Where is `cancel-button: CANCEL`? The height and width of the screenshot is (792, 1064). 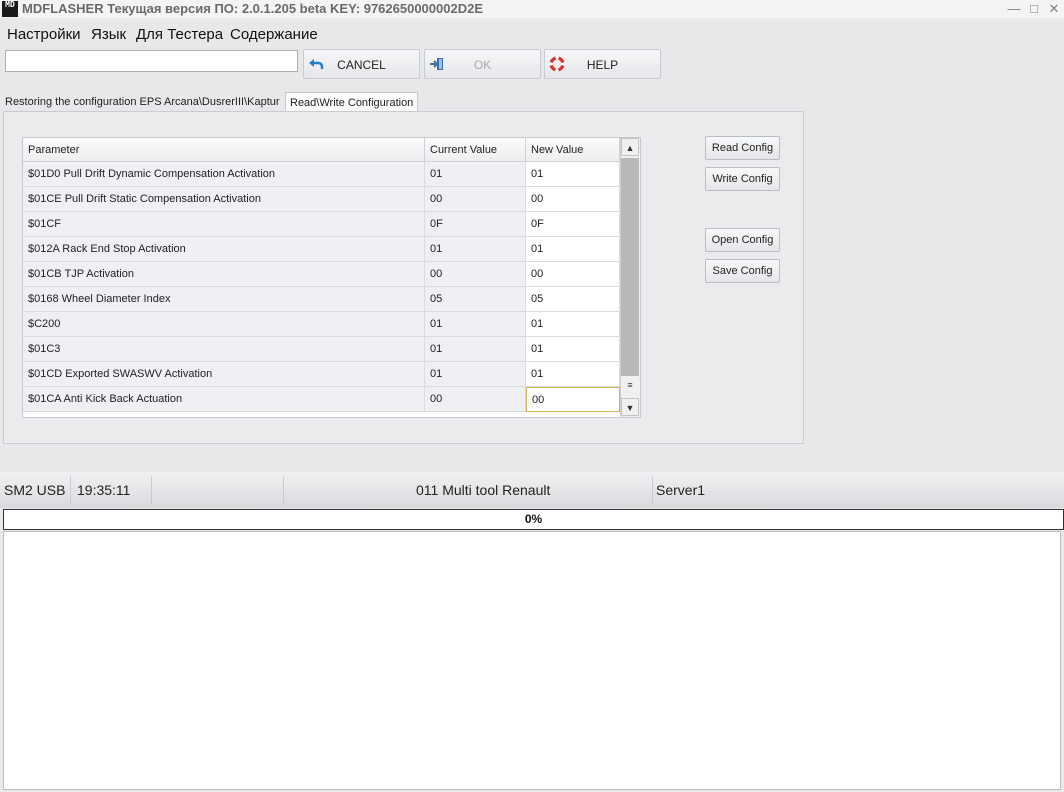
cancel-button: CANCEL is located at coordinates (361, 64).